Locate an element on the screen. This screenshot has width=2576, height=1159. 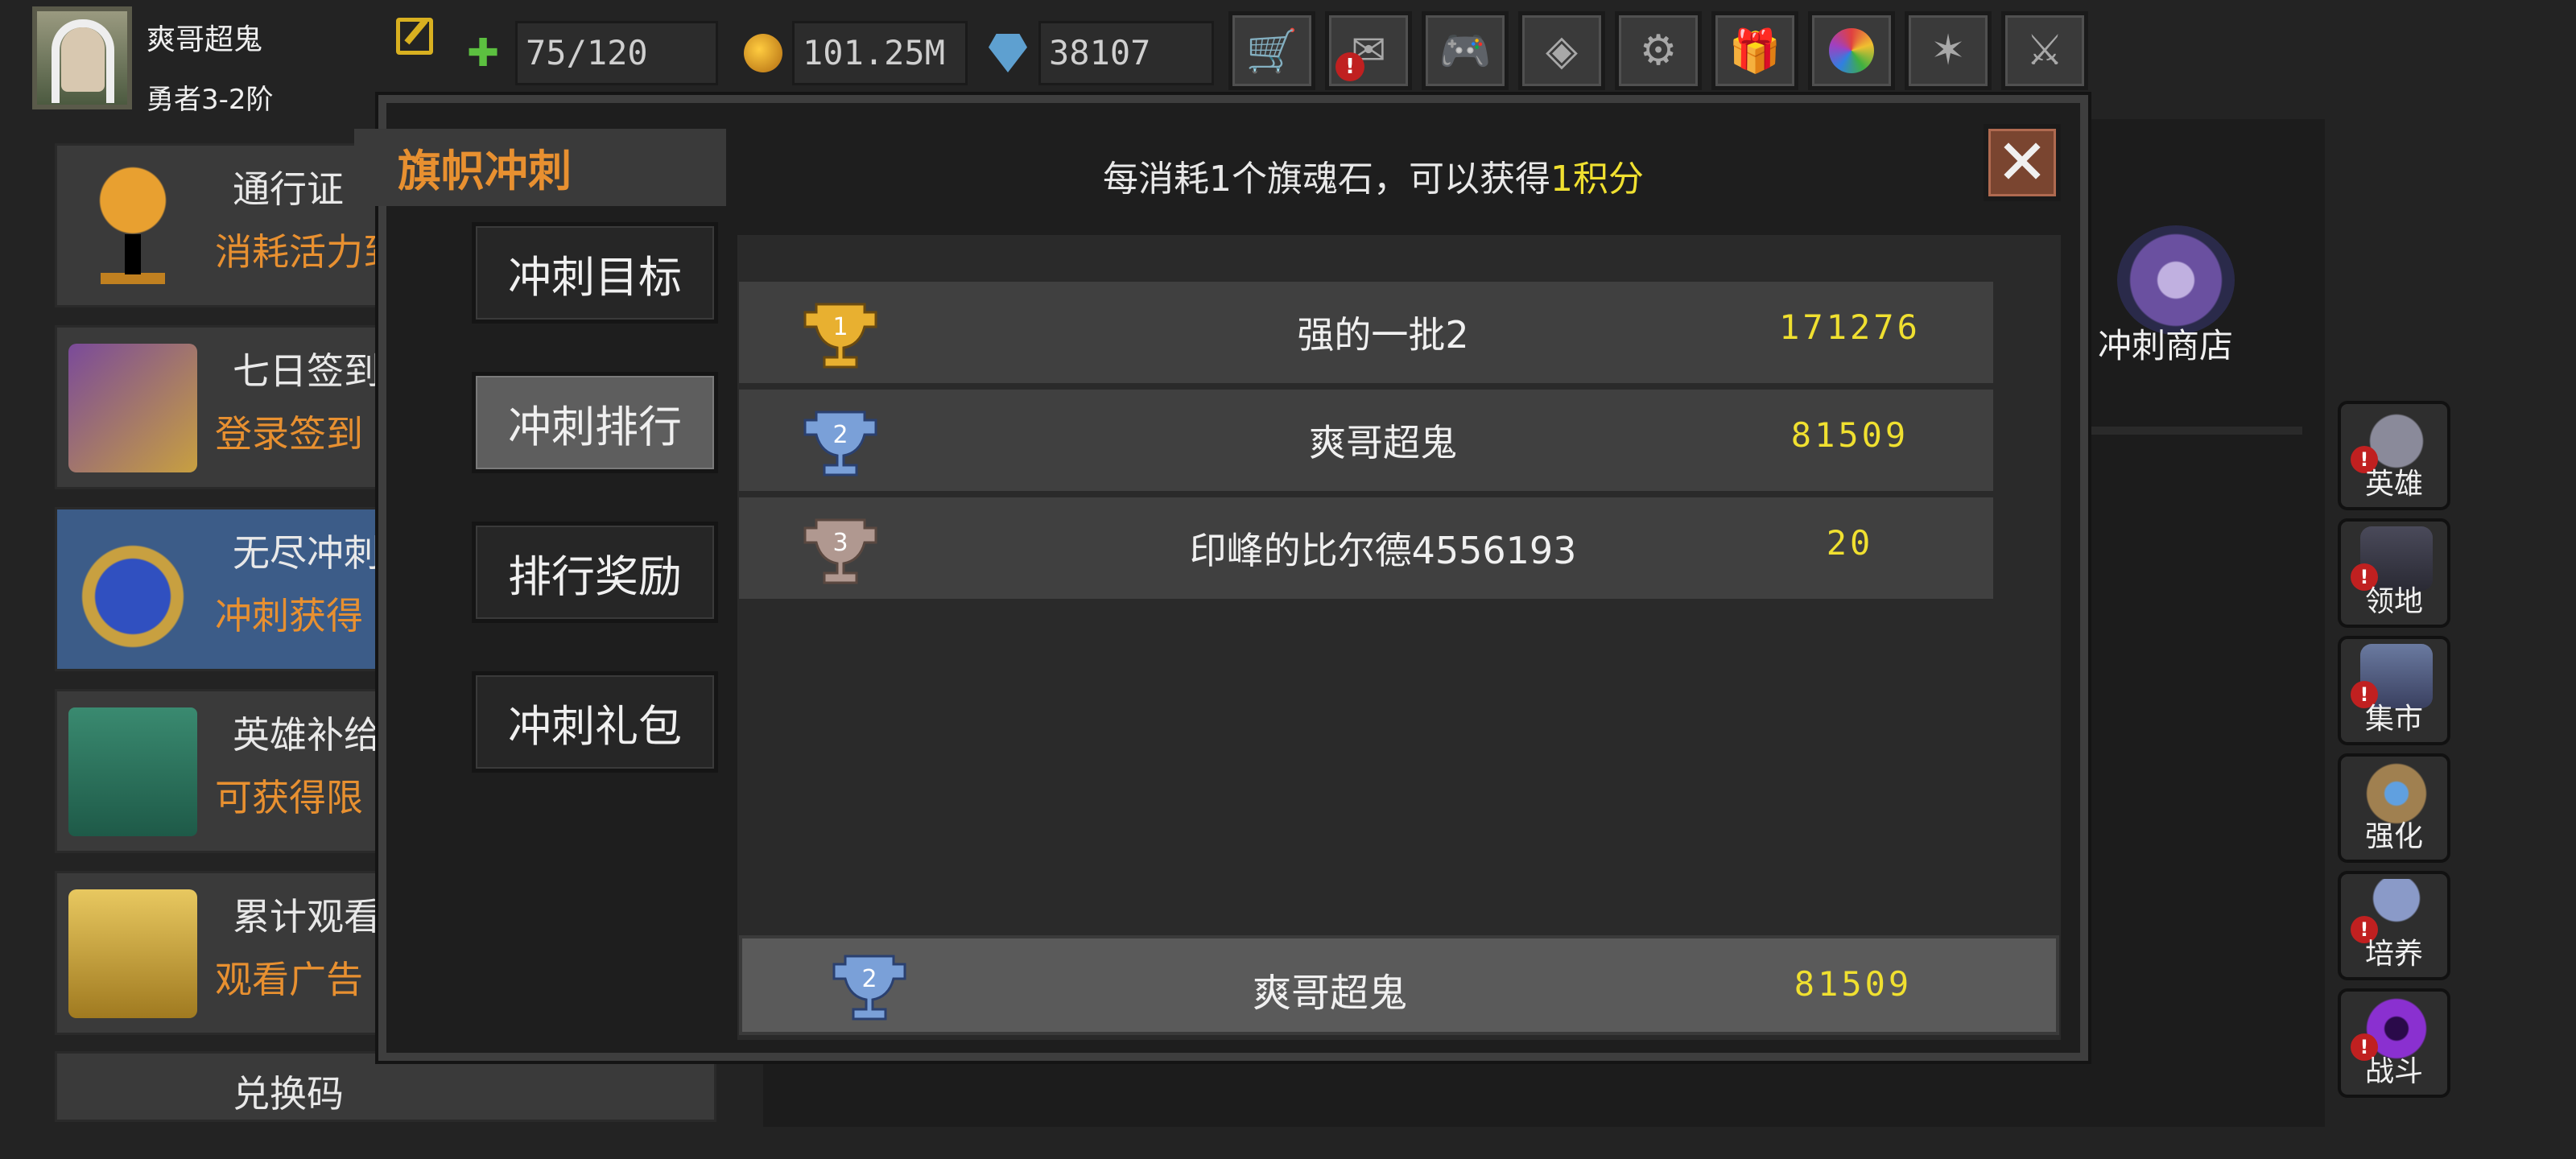
side-menu-label: 强化 is located at coordinates (2393, 837).